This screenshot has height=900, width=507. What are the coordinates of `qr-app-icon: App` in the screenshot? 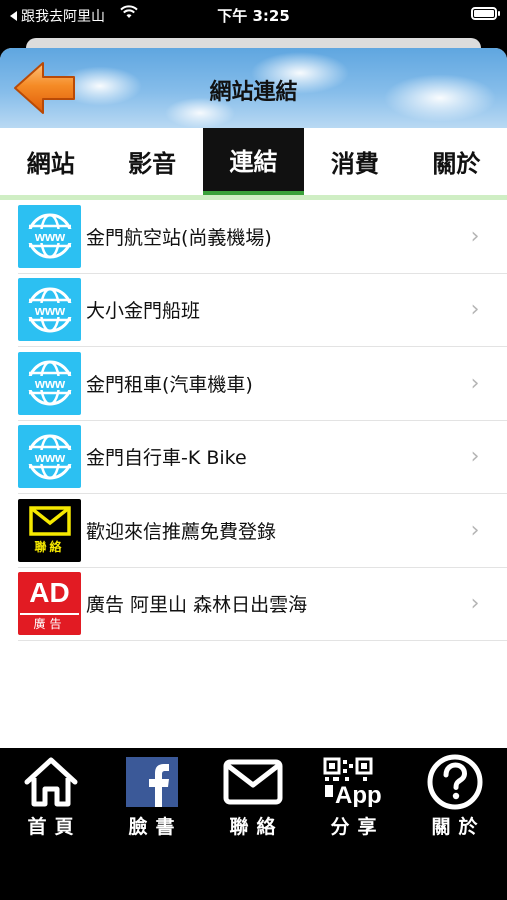 It's located at (352, 782).